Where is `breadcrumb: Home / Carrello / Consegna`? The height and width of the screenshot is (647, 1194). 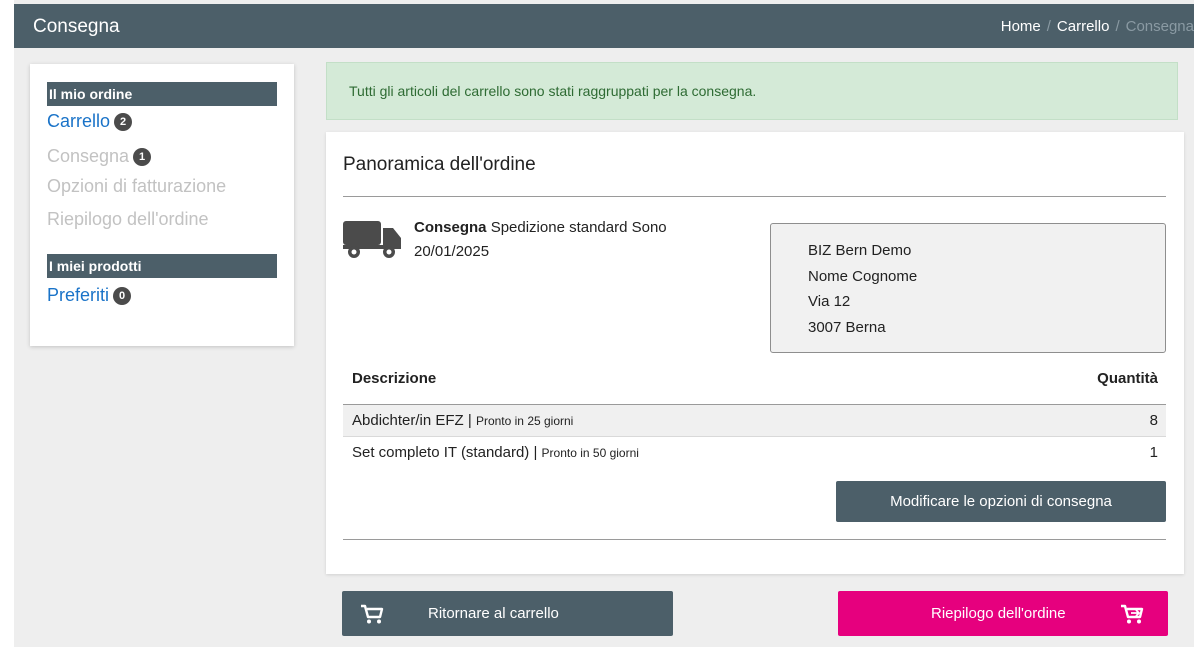
breadcrumb: Home / Carrello / Consegna is located at coordinates (1097, 26).